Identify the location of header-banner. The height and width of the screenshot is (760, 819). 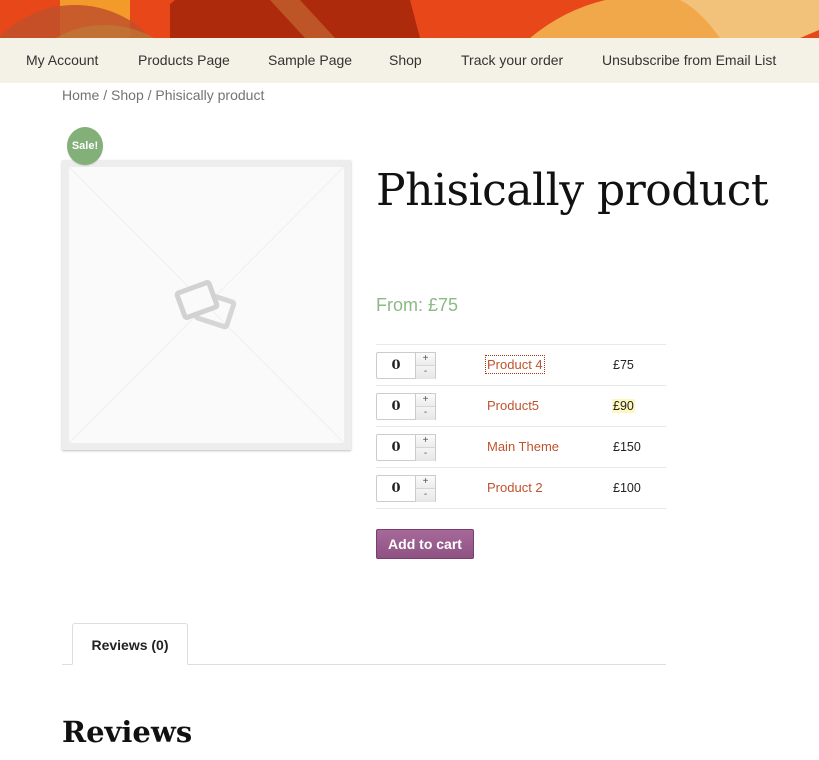
(409, 19).